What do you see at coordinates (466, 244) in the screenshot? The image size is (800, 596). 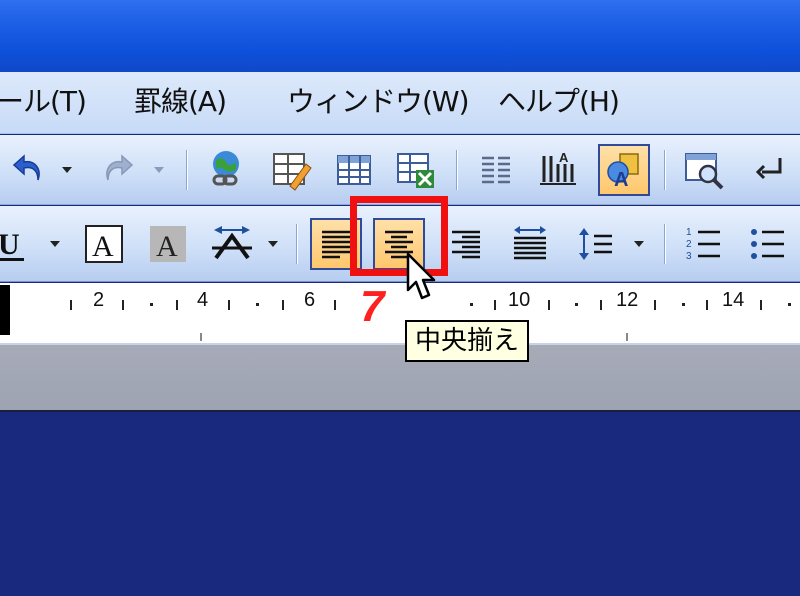 I see `align-right-icon` at bounding box center [466, 244].